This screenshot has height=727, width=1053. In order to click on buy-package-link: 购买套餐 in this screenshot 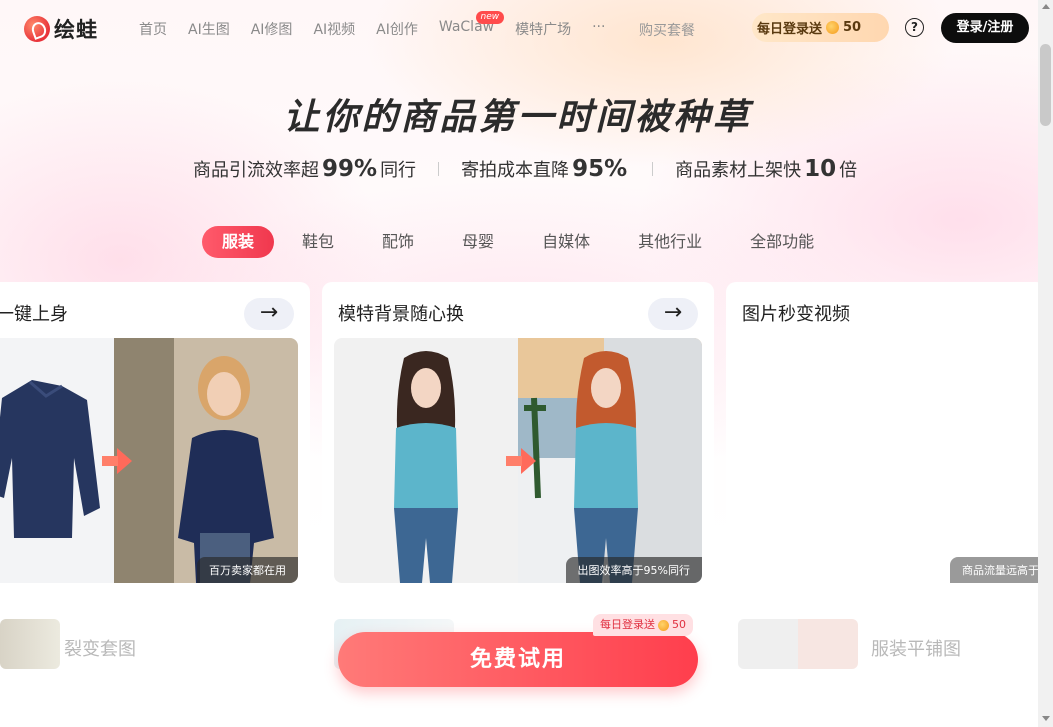, I will do `click(667, 30)`.